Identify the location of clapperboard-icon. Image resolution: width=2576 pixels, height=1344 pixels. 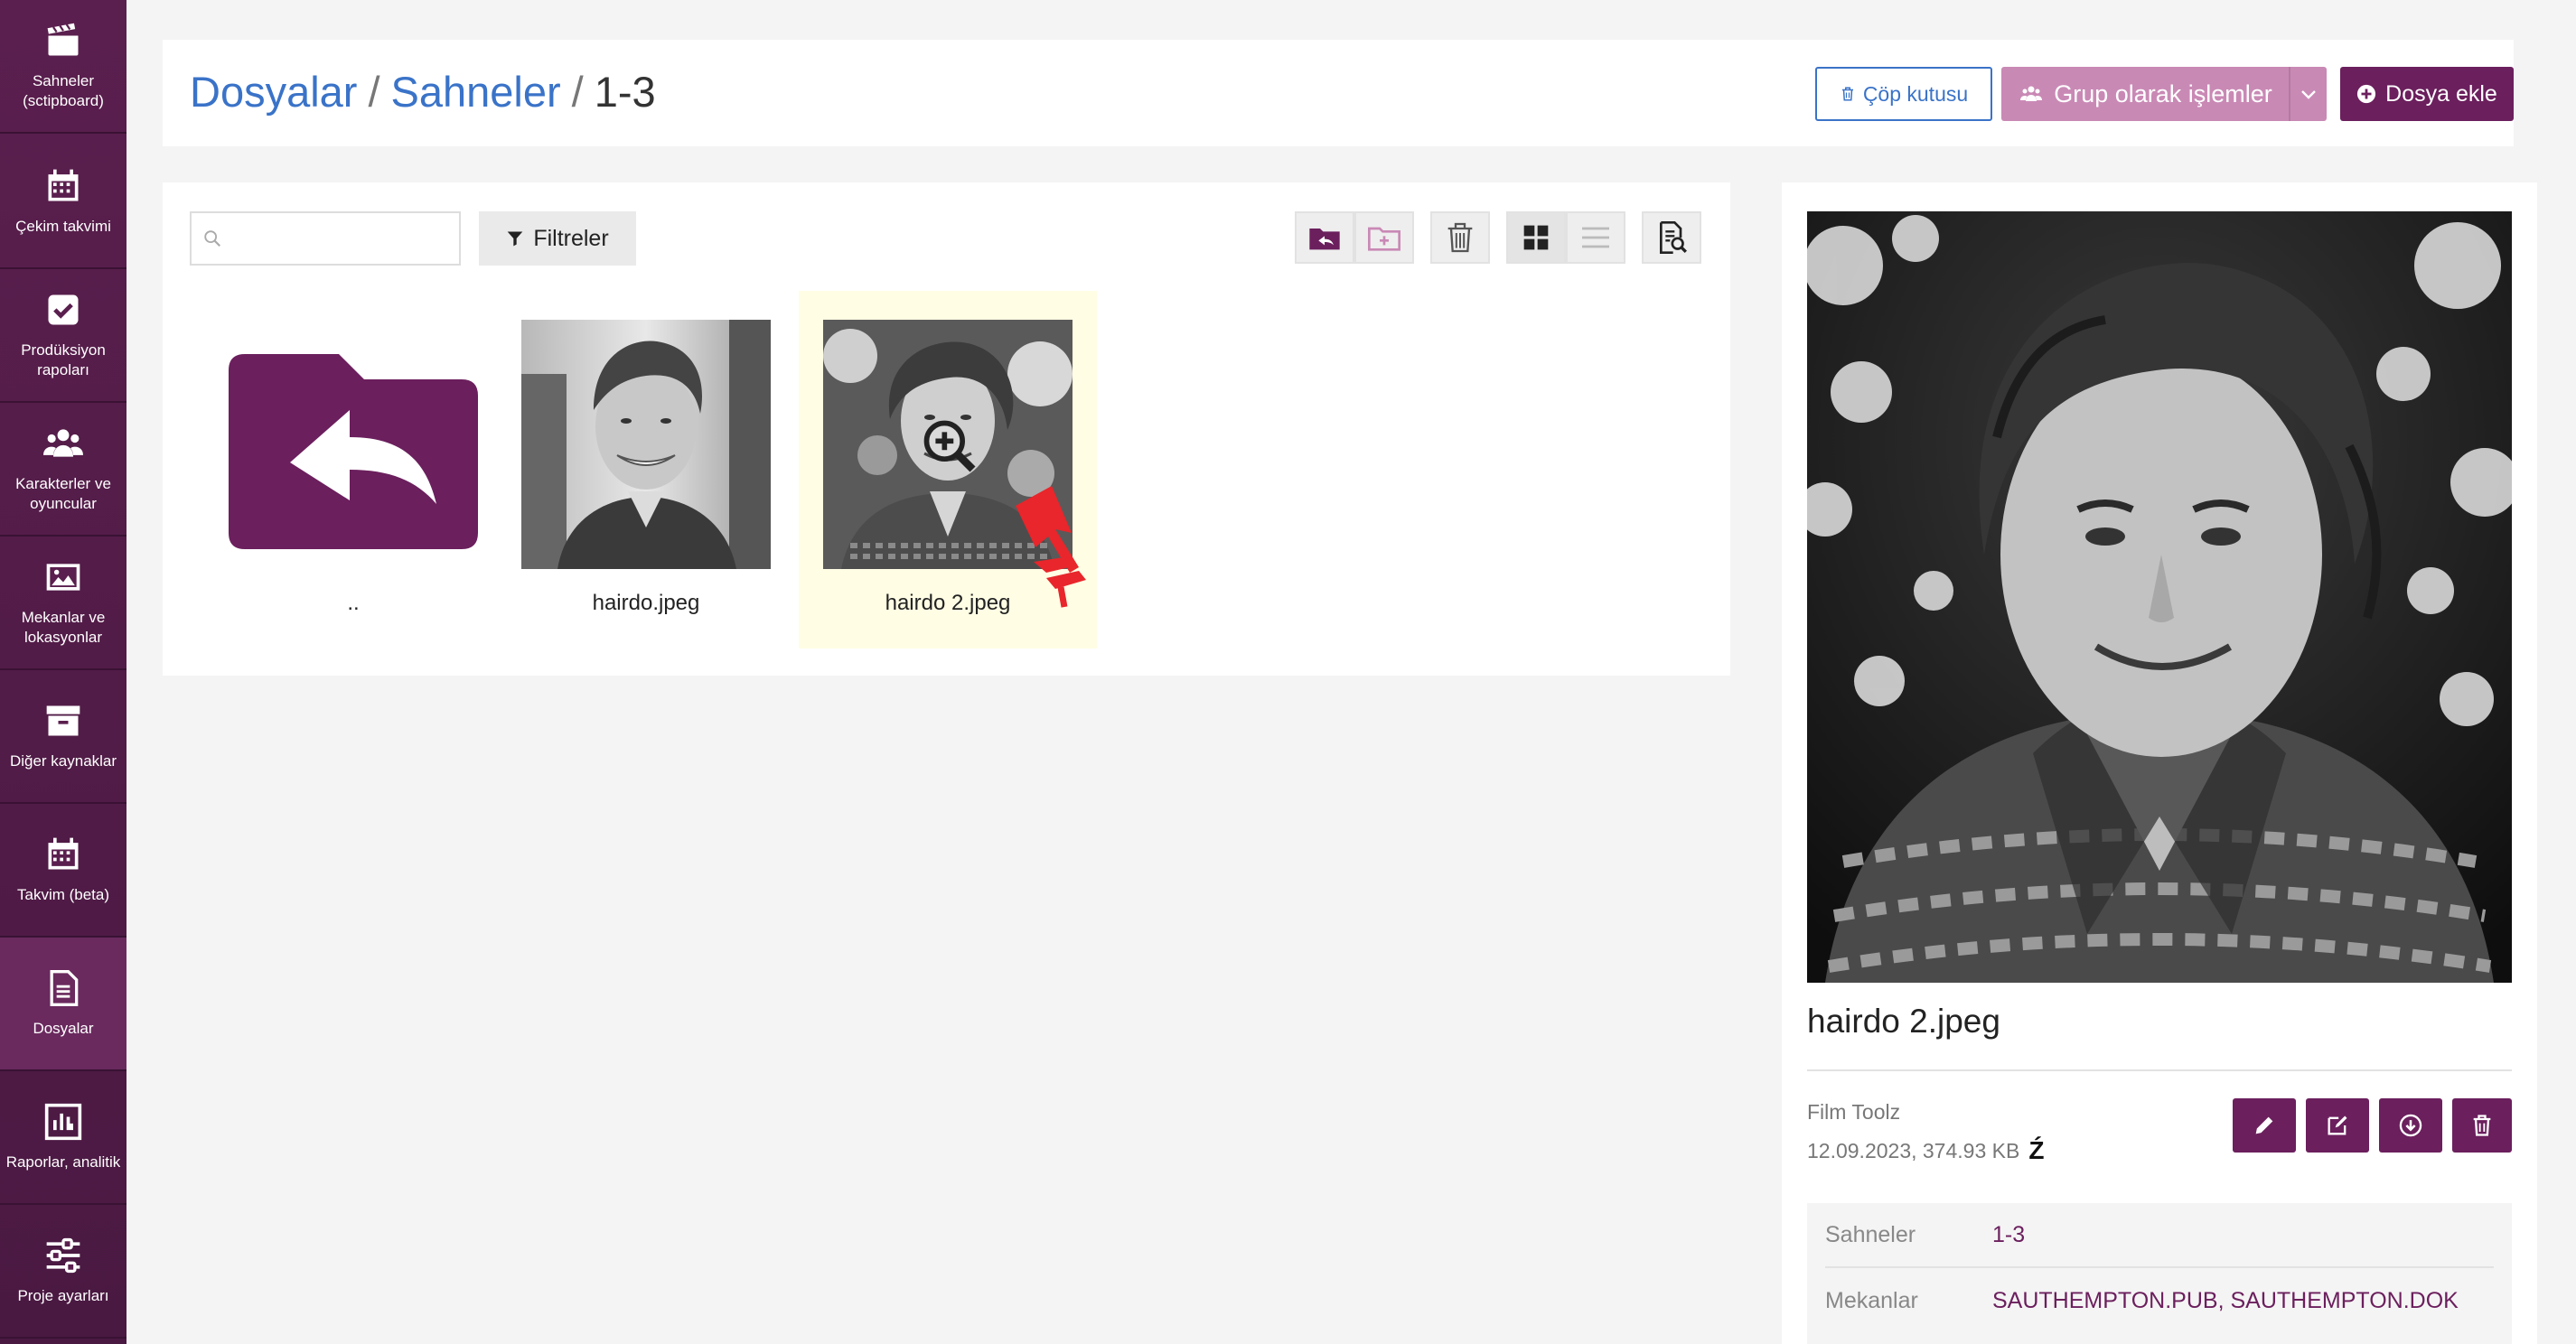
(63, 39).